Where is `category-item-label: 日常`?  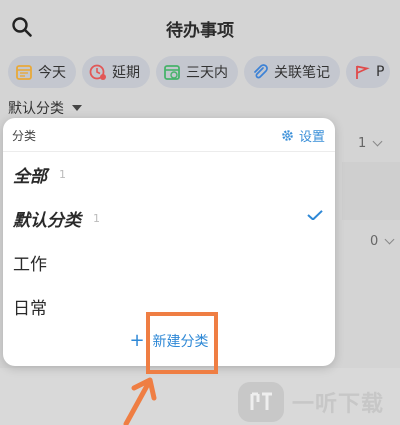 category-item-label: 日常 is located at coordinates (30, 308).